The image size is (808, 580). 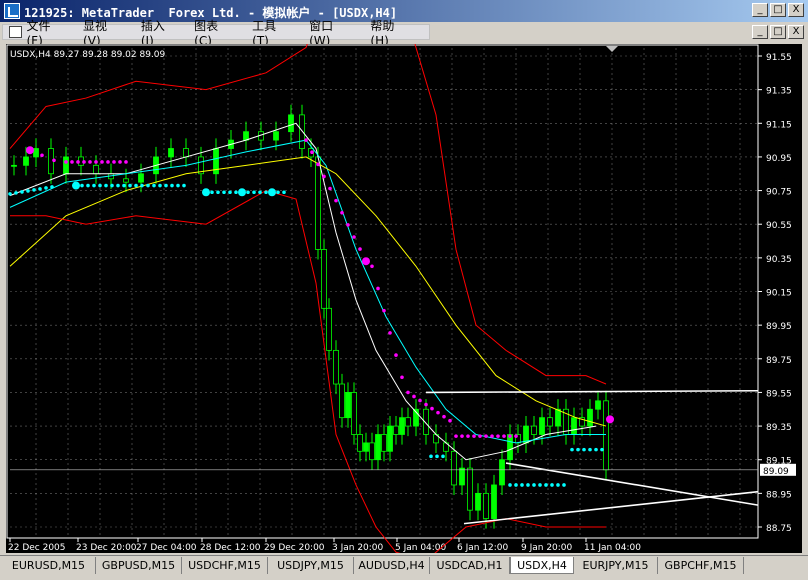 What do you see at coordinates (103, 32) in the screenshot?
I see `menu-view: 显视(V)` at bounding box center [103, 32].